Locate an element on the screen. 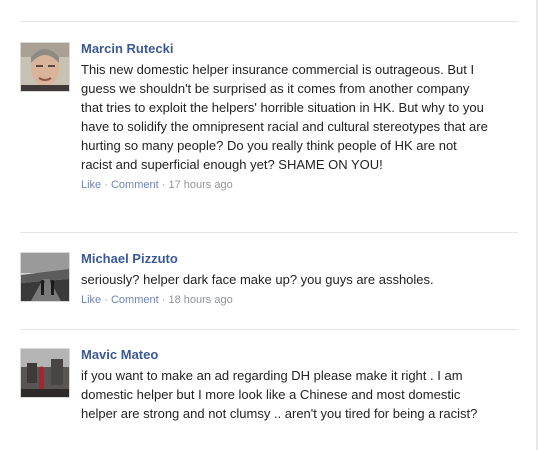 The height and width of the screenshot is (450, 538). comment-actions: Like · Comment · 17 hours ago is located at coordinates (286, 185).